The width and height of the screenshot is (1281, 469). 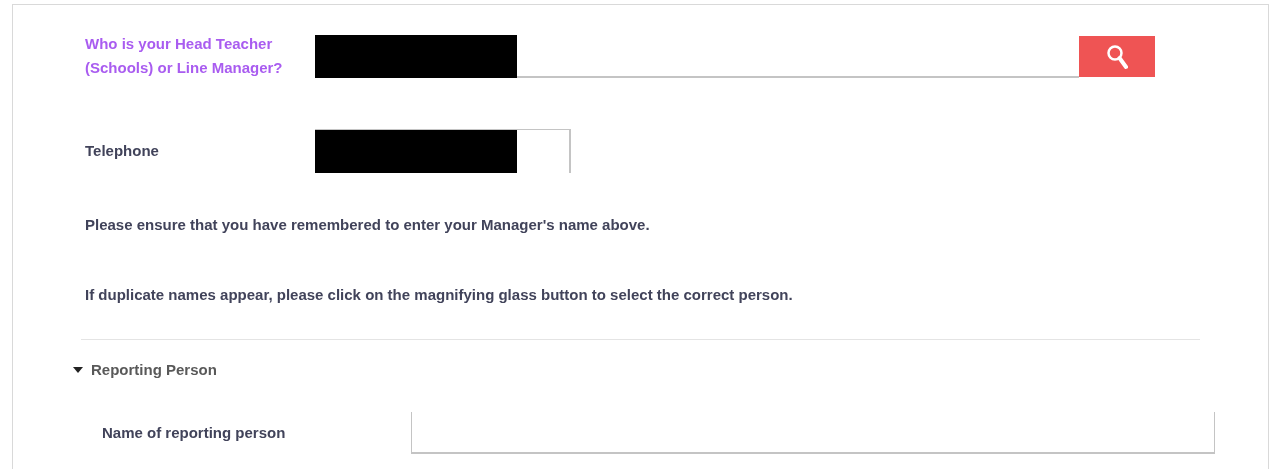 What do you see at coordinates (367, 225) in the screenshot?
I see `instruction-text: Please ensure that you have remembered to enter your Manager's name above.` at bounding box center [367, 225].